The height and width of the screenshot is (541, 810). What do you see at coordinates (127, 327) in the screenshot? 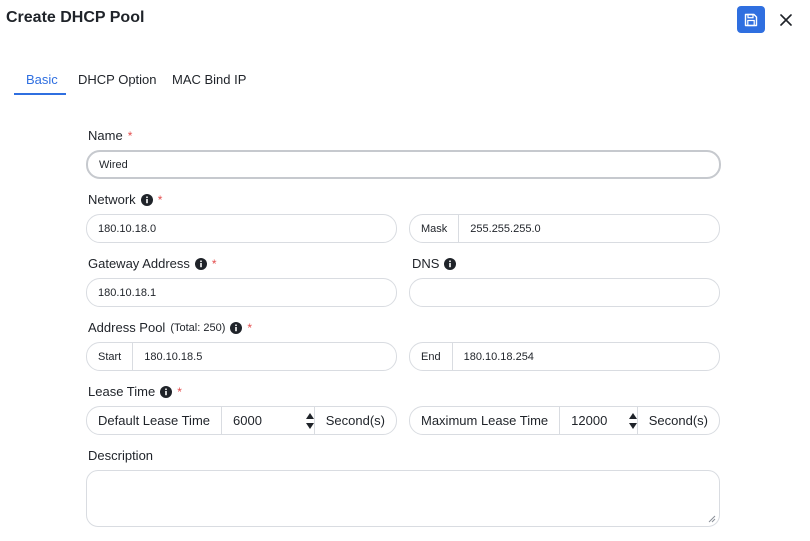
I see `address-pool-label: Address Pool` at bounding box center [127, 327].